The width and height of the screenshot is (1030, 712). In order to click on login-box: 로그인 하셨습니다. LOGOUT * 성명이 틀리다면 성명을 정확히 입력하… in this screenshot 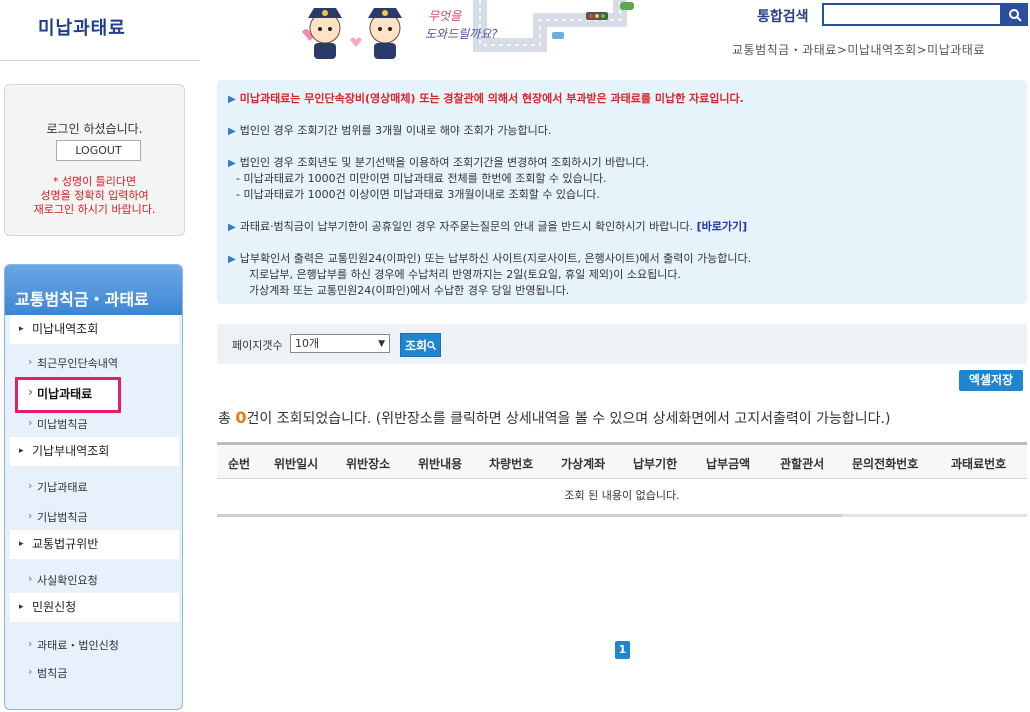, I will do `click(94, 160)`.